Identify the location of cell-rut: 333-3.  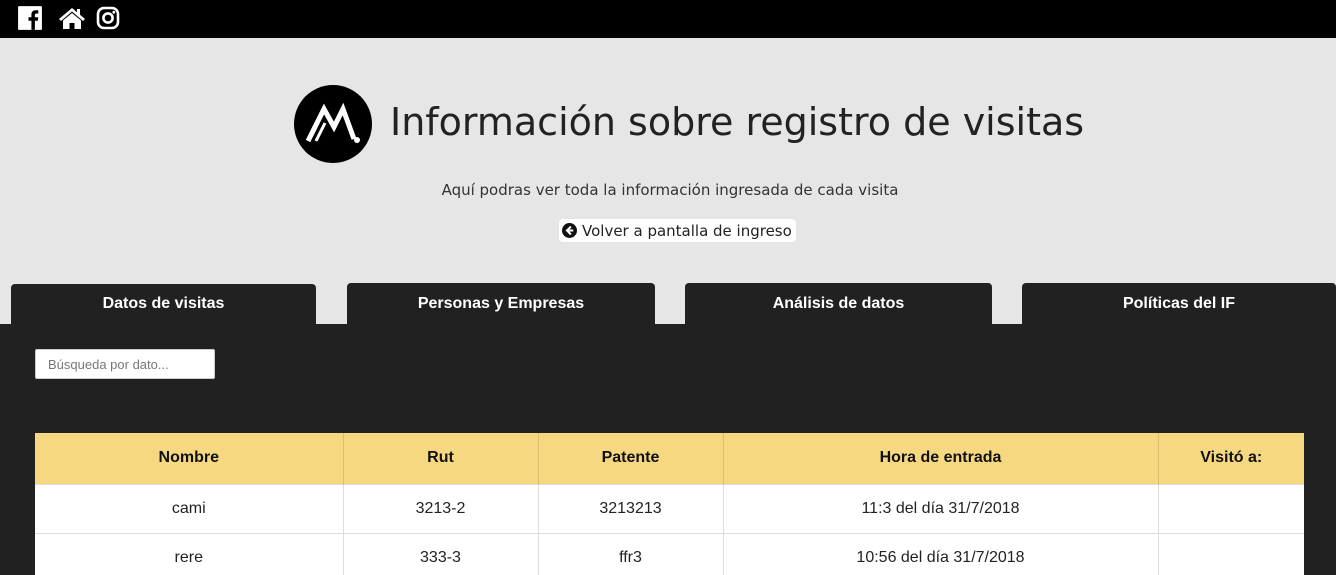
(441, 553).